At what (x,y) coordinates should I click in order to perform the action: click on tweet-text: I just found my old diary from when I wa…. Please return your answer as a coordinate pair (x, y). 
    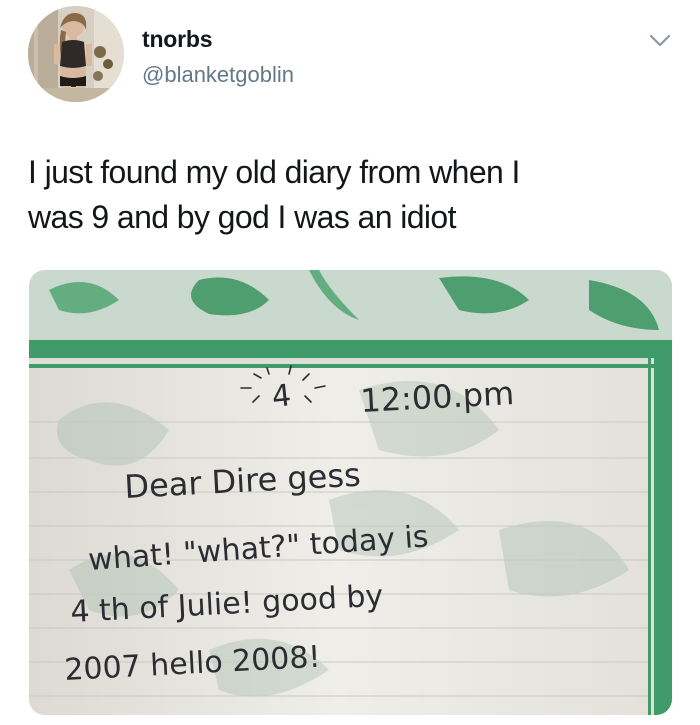
    Looking at the image, I should click on (348, 195).